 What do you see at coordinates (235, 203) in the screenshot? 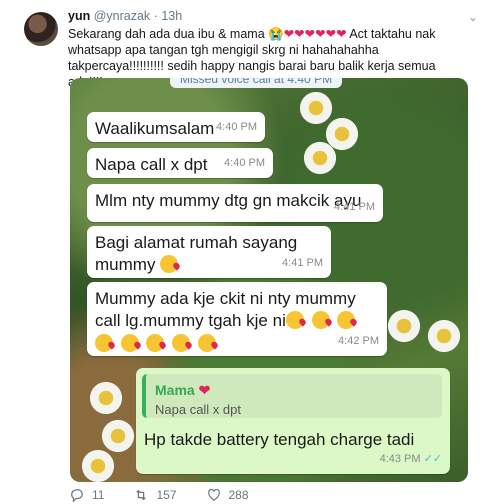
I see `chat-bubble: Mlm nty mummy dtg gn makcik ayu 4:41 PM` at bounding box center [235, 203].